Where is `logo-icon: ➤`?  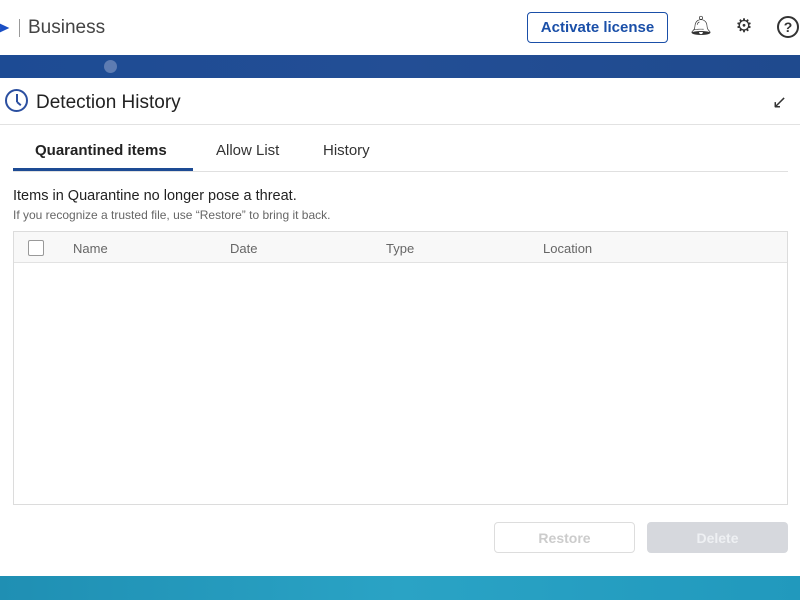 logo-icon: ➤ is located at coordinates (5, 28).